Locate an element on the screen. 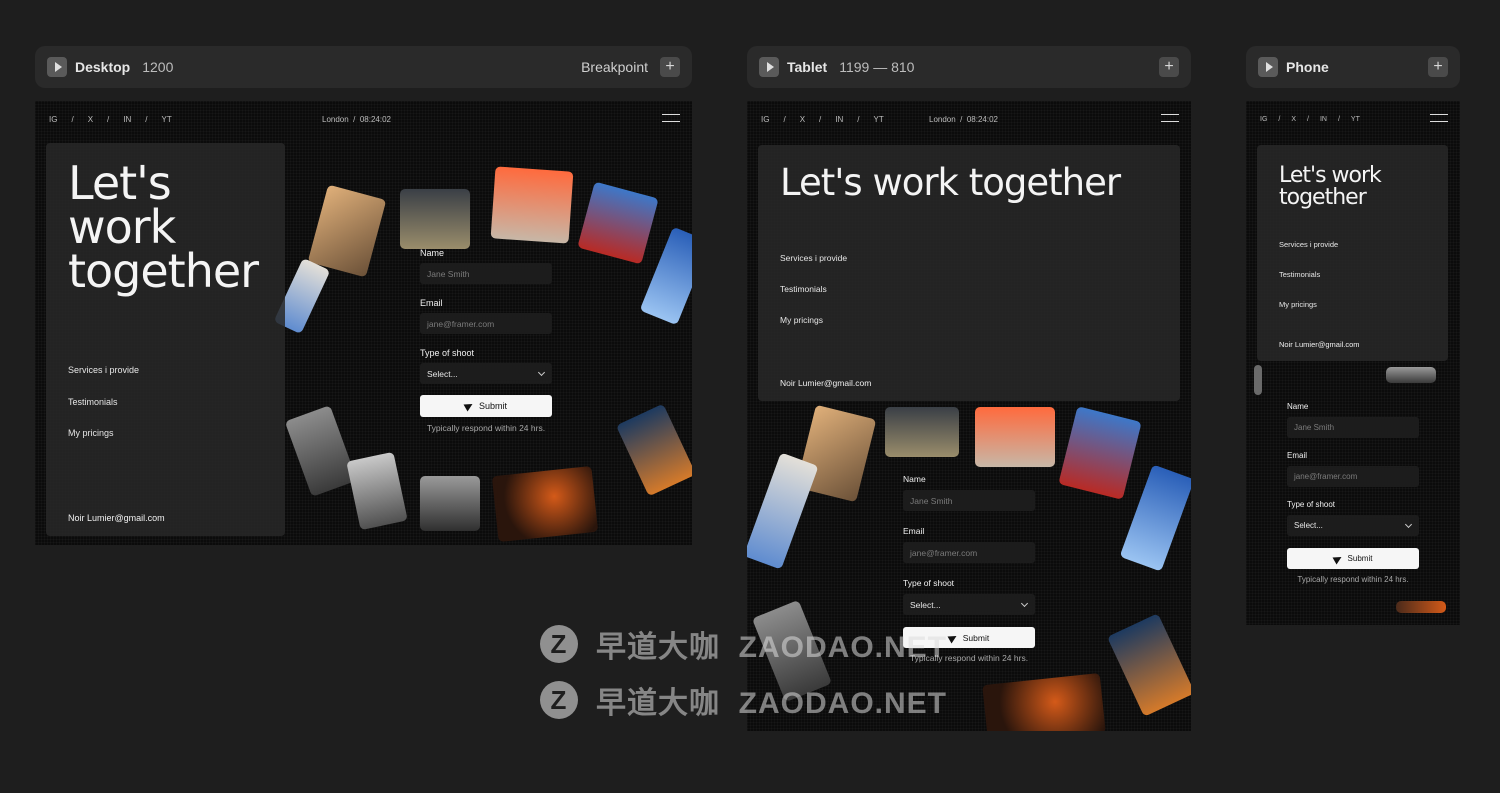 The width and height of the screenshot is (1500, 793). phone-breakpoint-bar: Phone + is located at coordinates (1353, 67).